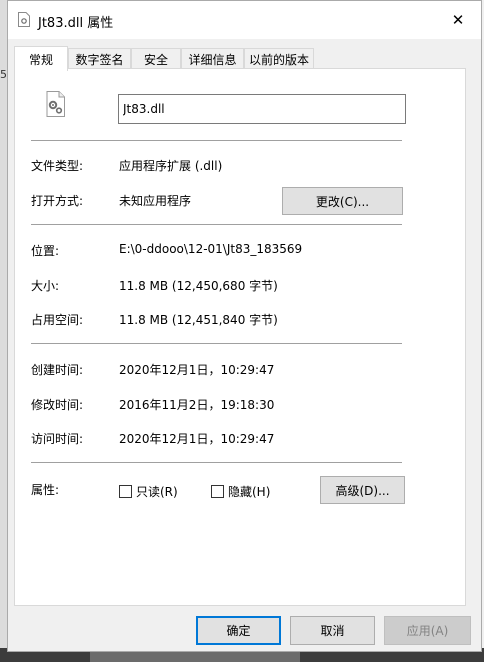  Describe the element at coordinates (24, 19) in the screenshot. I see `dll-file-icon` at that location.